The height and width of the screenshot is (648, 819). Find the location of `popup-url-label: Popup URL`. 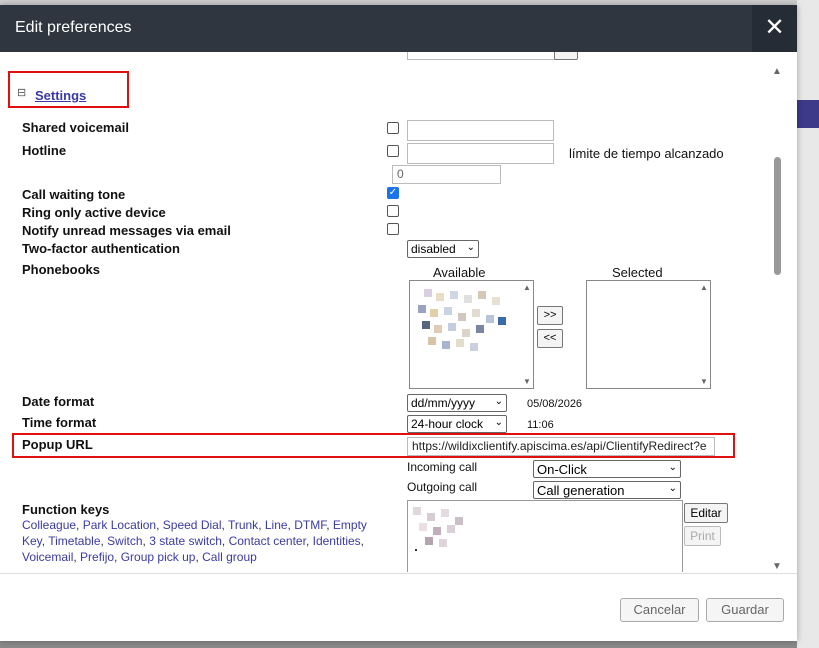

popup-url-label: Popup URL is located at coordinates (57, 444).